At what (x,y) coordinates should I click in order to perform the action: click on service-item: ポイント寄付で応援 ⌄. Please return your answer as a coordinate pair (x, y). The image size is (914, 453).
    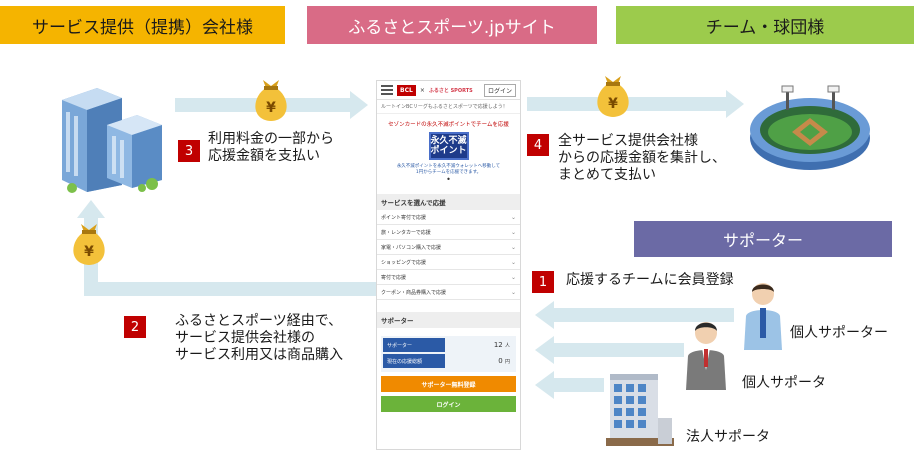
    Looking at the image, I should click on (448, 217).